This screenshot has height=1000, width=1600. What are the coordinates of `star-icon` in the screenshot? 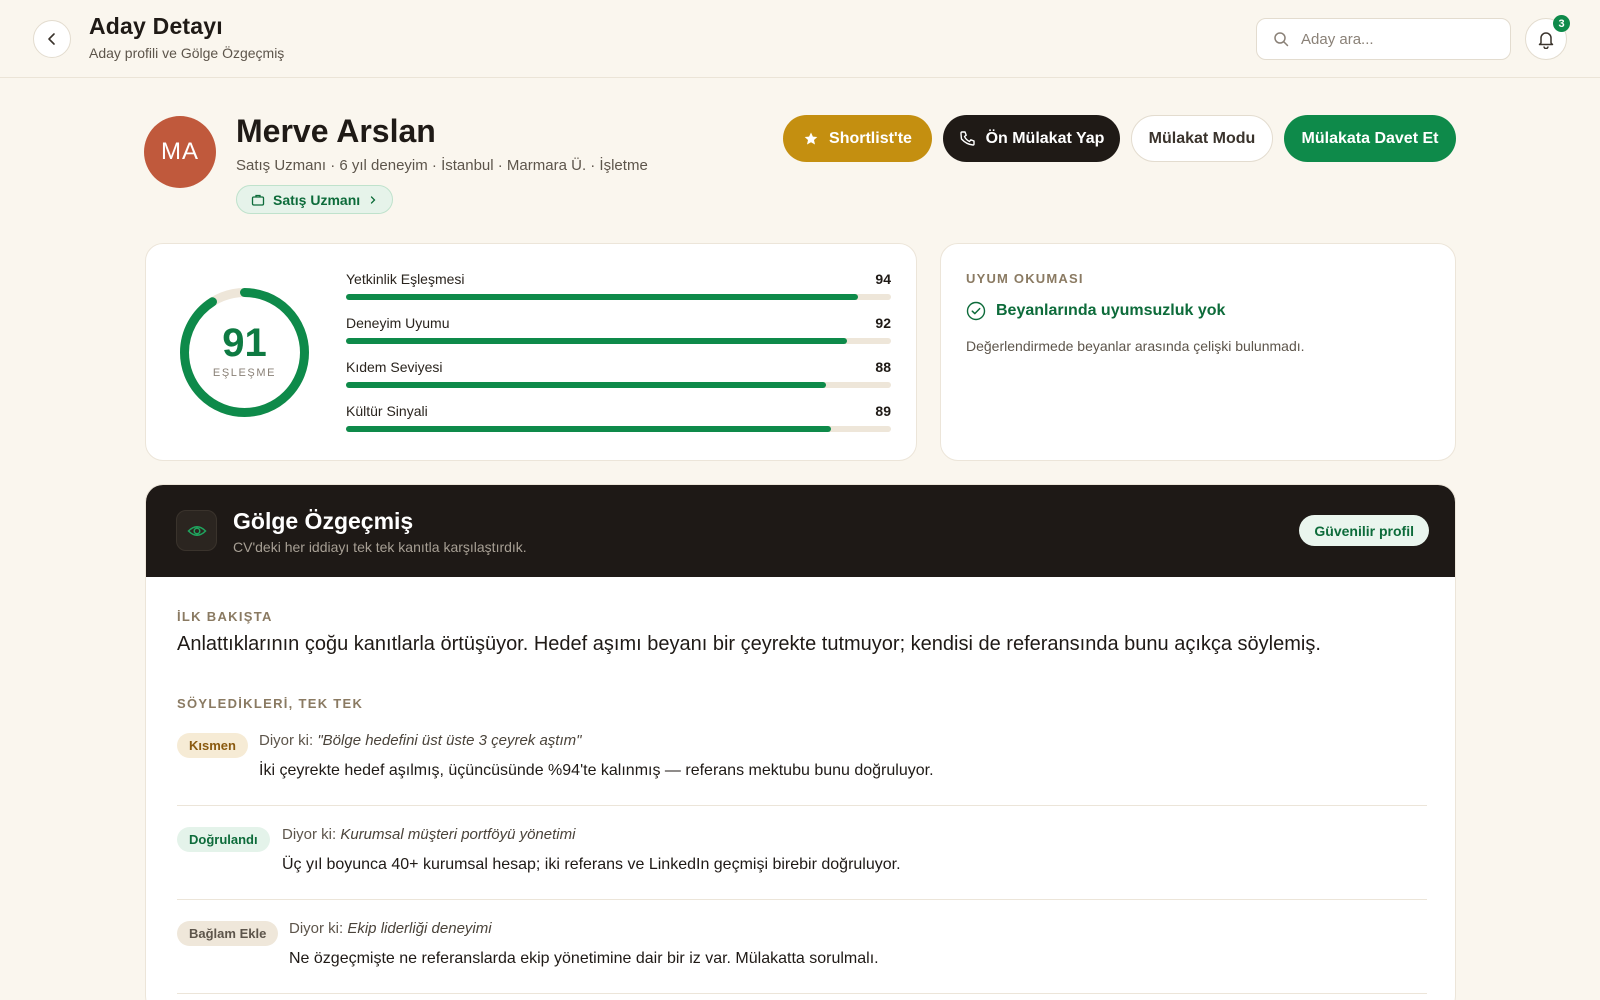 It's located at (811, 138).